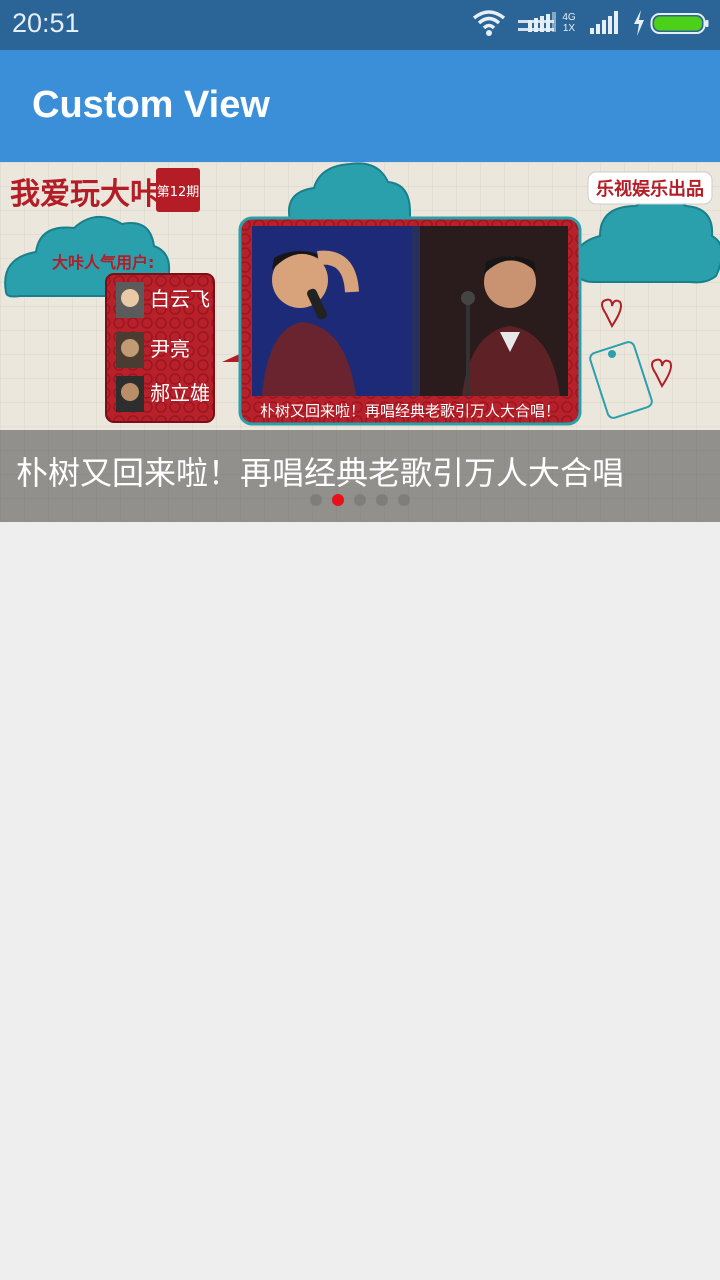  I want to click on status-icons: 4G 1X, so click(592, 25).